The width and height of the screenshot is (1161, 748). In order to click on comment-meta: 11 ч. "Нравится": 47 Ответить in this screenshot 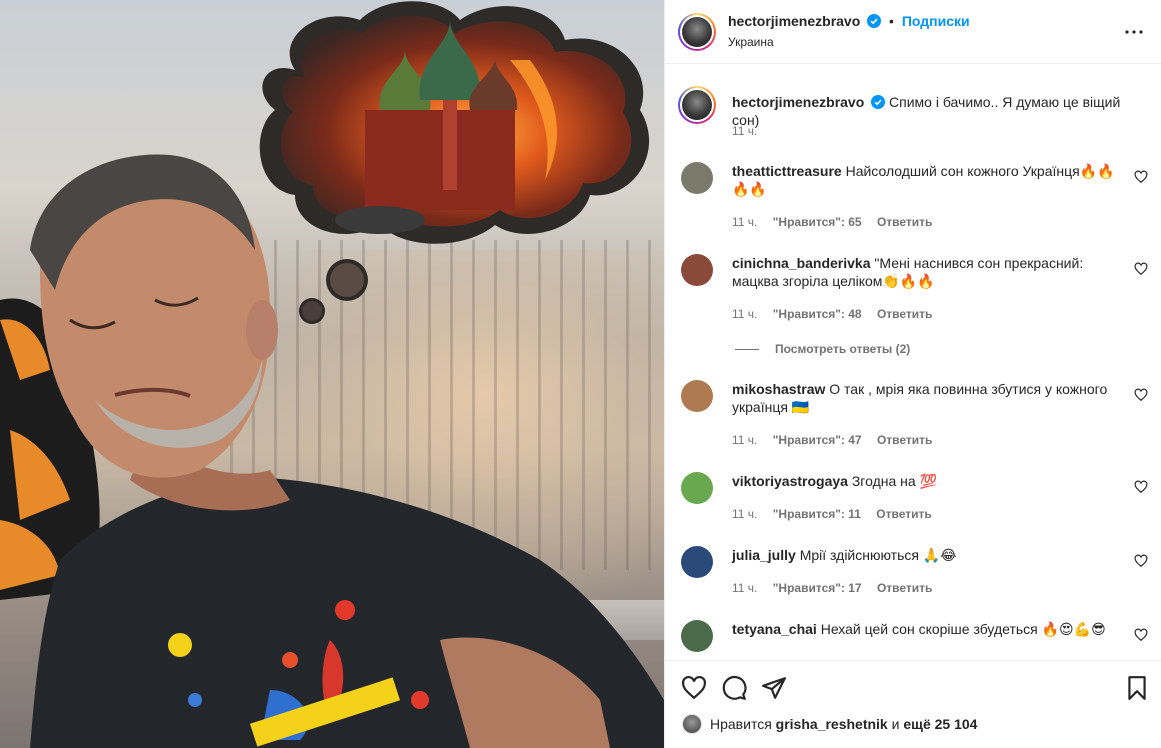, I will do `click(838, 440)`.